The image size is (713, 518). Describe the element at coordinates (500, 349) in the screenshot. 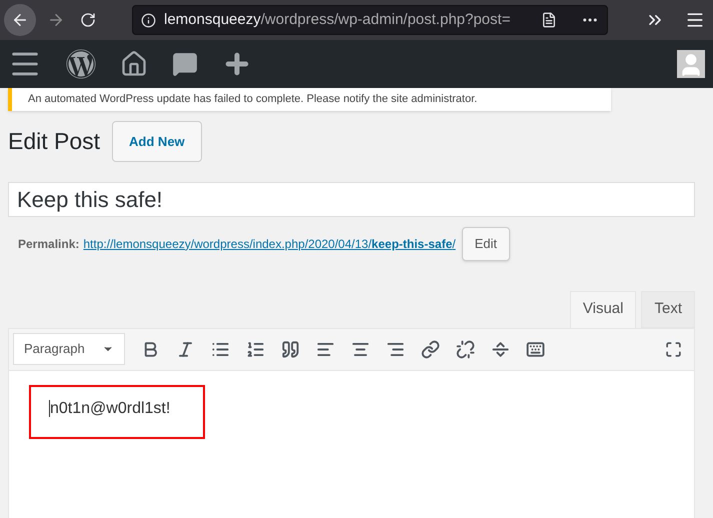

I see `read-more-icon` at that location.